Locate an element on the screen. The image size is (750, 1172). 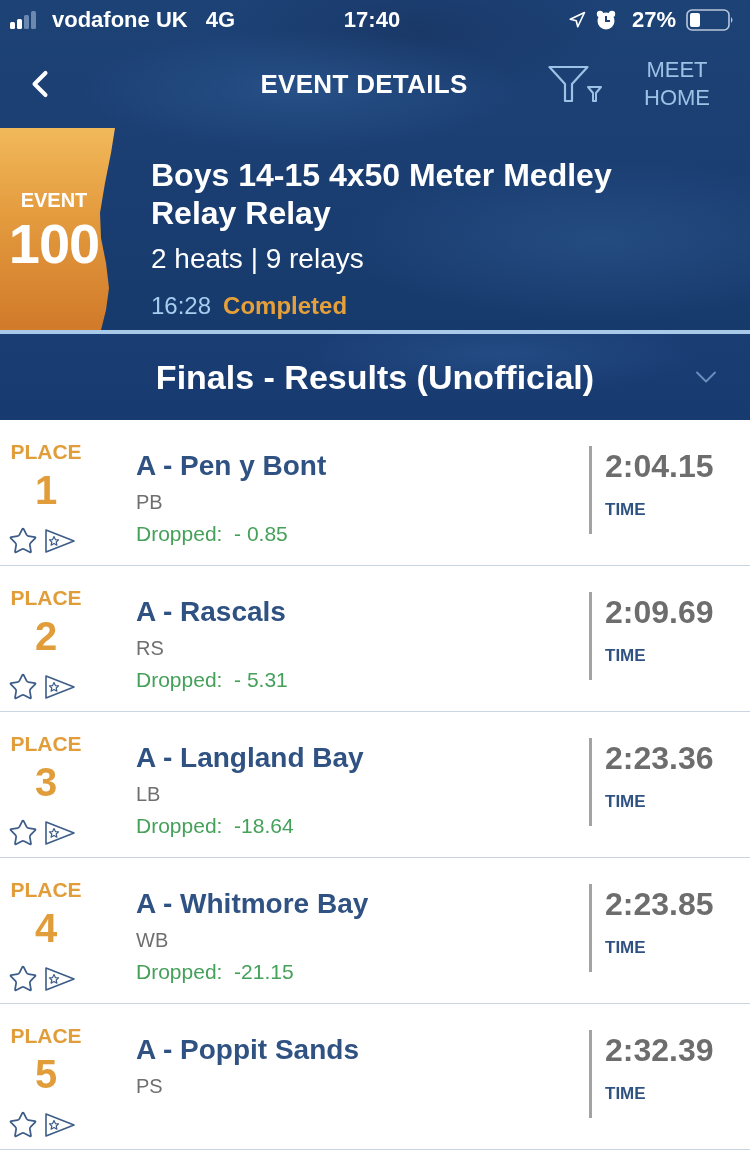
dropped-time: Dropped: - 5.31 is located at coordinates (212, 680).